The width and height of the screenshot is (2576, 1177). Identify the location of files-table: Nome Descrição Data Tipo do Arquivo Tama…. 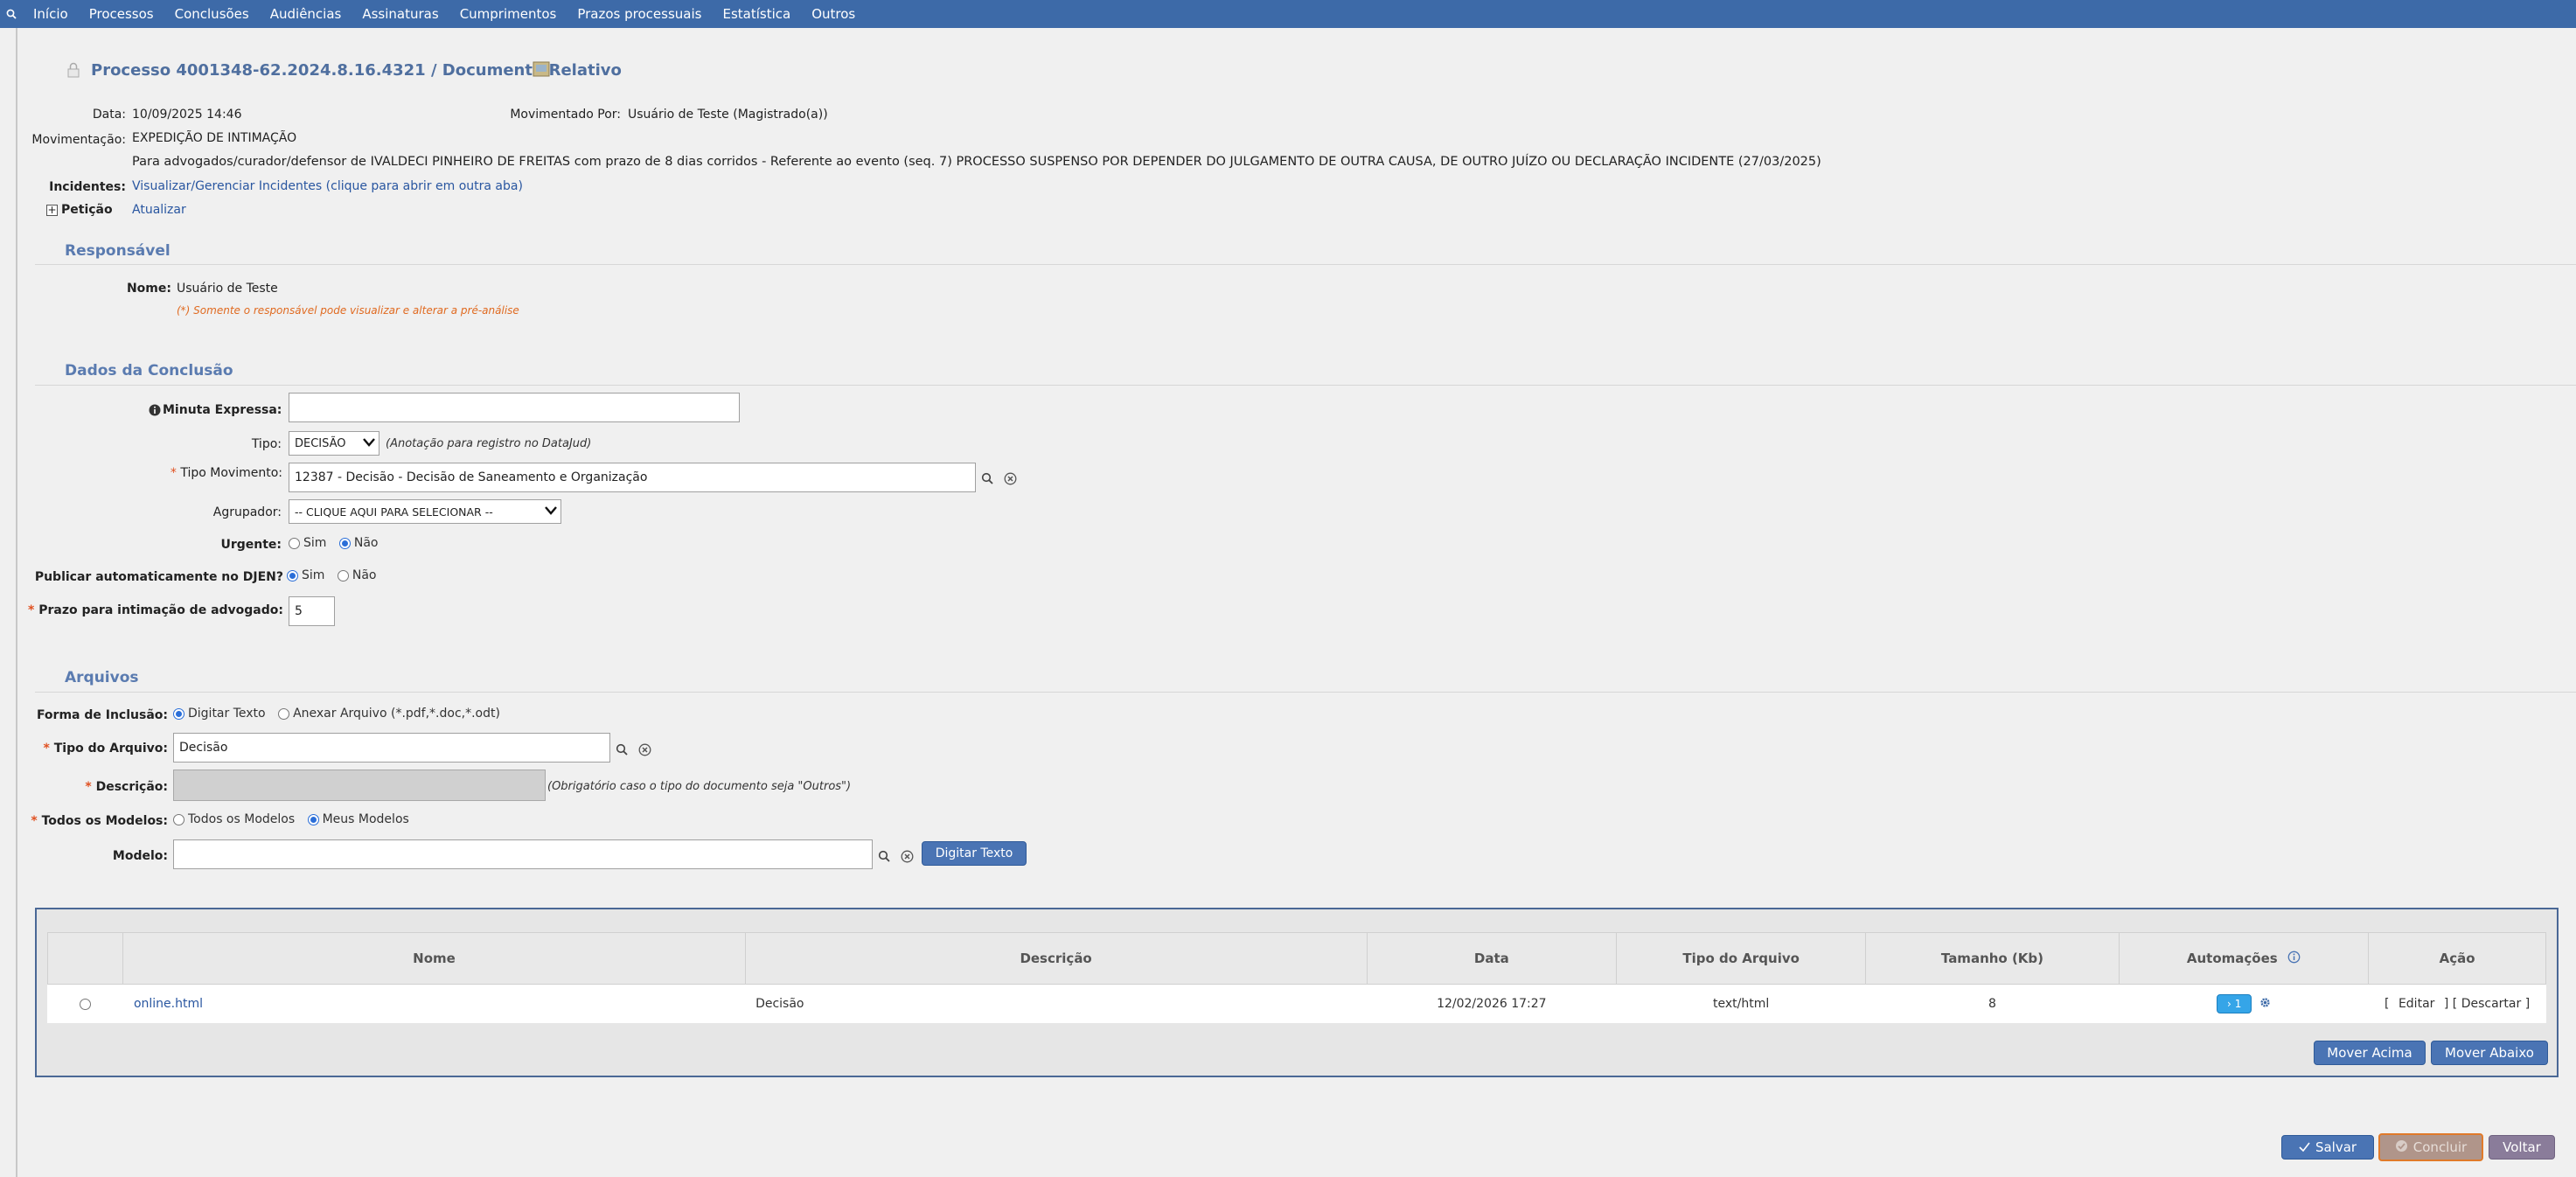
(1296, 977).